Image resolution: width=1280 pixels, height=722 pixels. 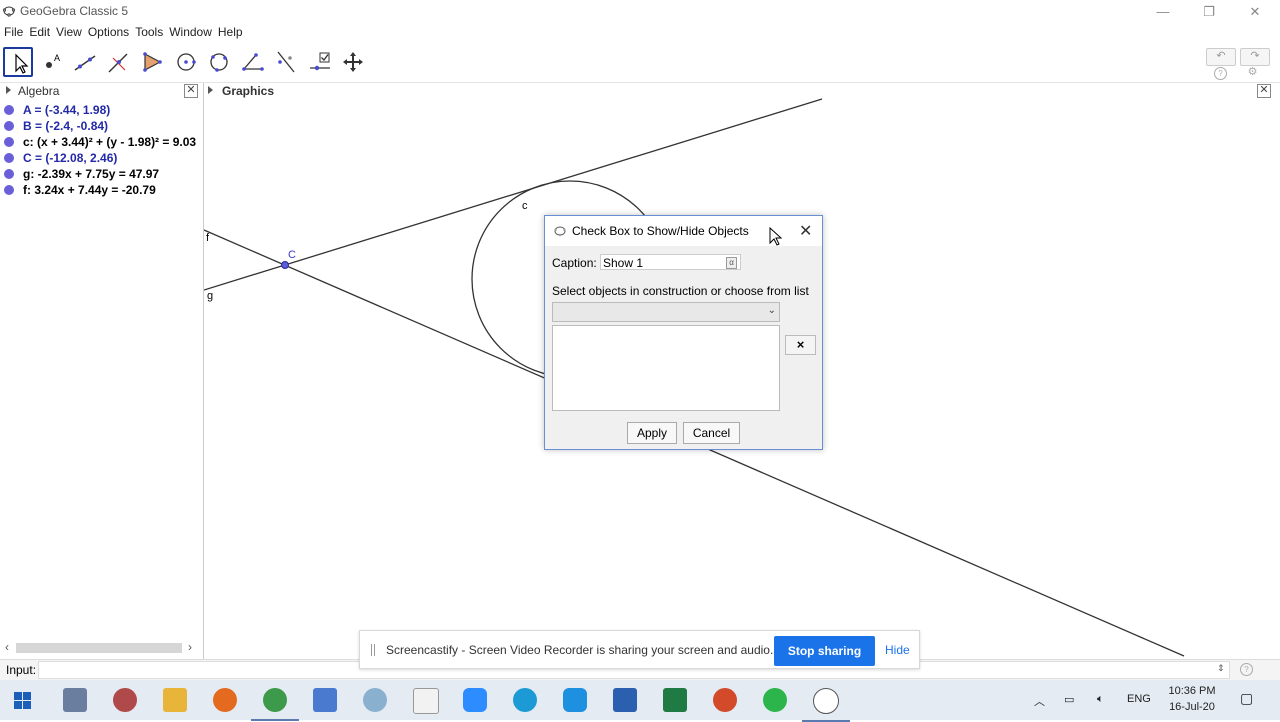 I want to click on minimize-button: —, so click(x=1163, y=12).